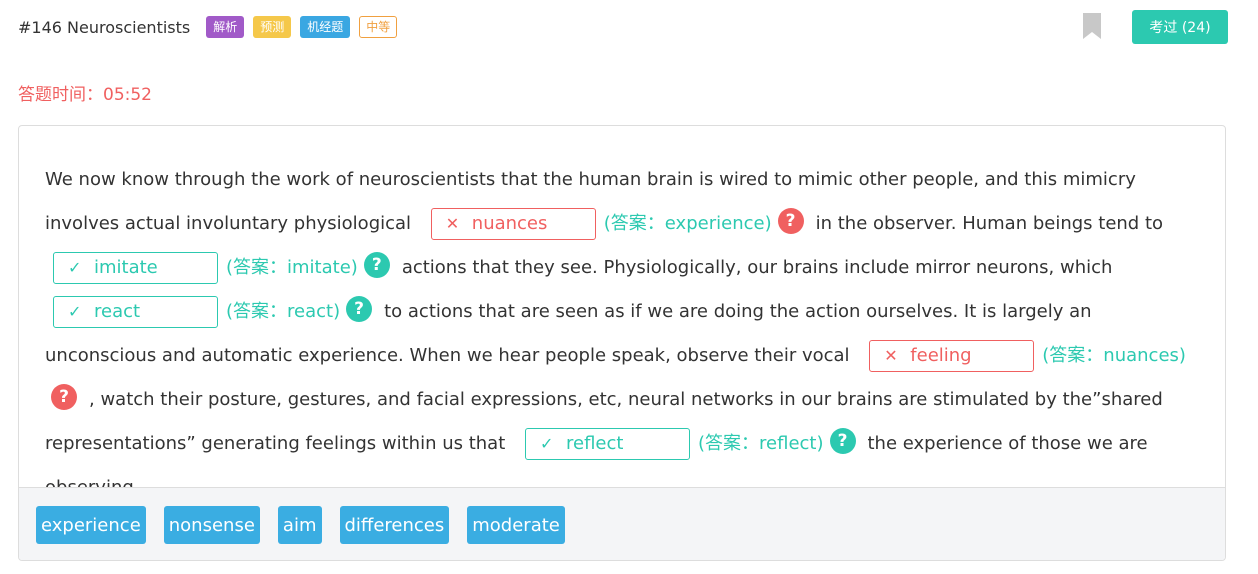  What do you see at coordinates (117, 311) in the screenshot?
I see `blank-value: react` at bounding box center [117, 311].